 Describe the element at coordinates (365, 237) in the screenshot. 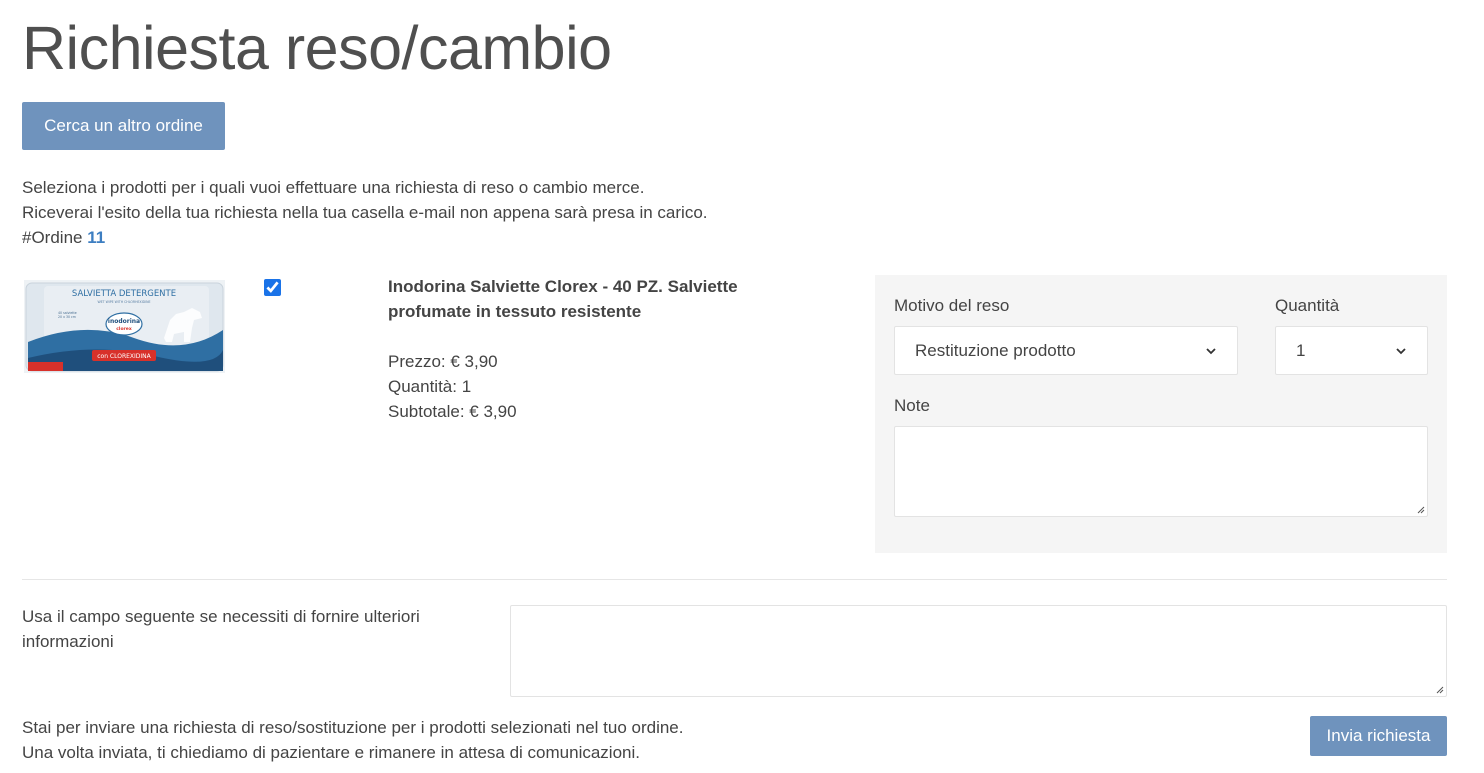

I see `order-reference: #Ordine 11` at that location.